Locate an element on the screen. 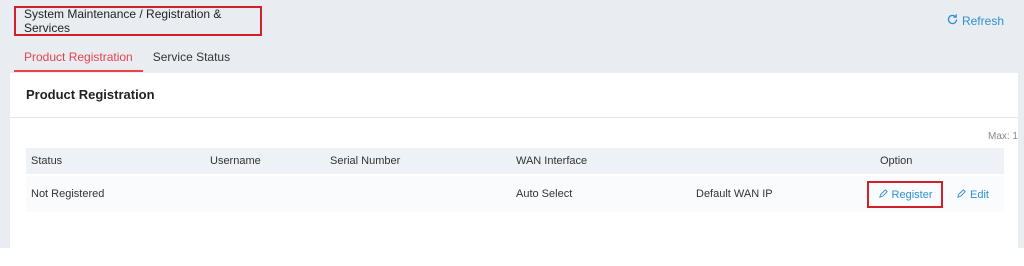 The height and width of the screenshot is (266, 1024). register-button: Register is located at coordinates (905, 194).